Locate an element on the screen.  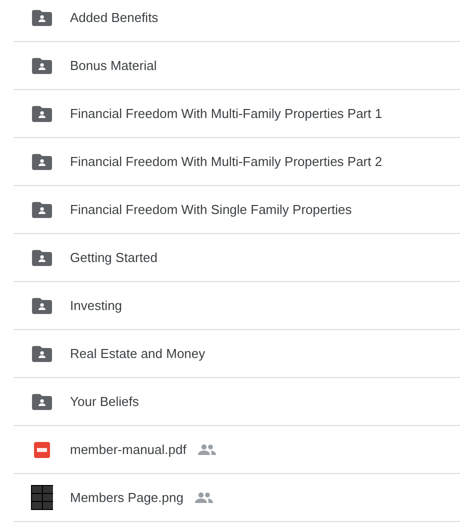
image-thumbnail-icon is located at coordinates (42, 497).